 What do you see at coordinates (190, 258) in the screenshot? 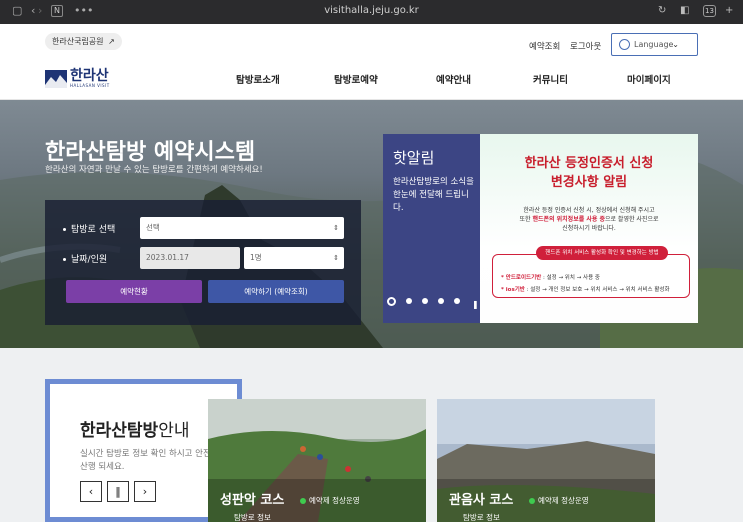
I see `date-field: 2023.01.17` at bounding box center [190, 258].